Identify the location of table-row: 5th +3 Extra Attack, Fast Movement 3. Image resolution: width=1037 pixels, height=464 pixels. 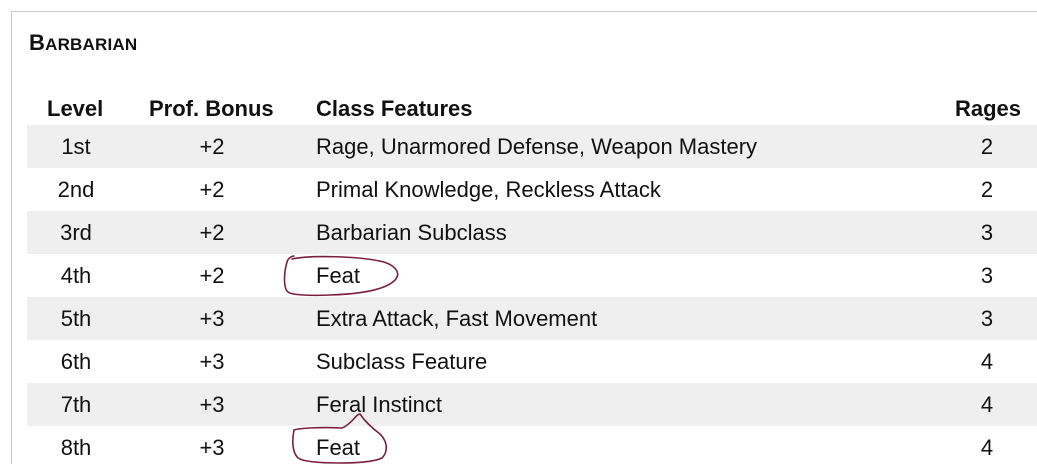
(532, 318).